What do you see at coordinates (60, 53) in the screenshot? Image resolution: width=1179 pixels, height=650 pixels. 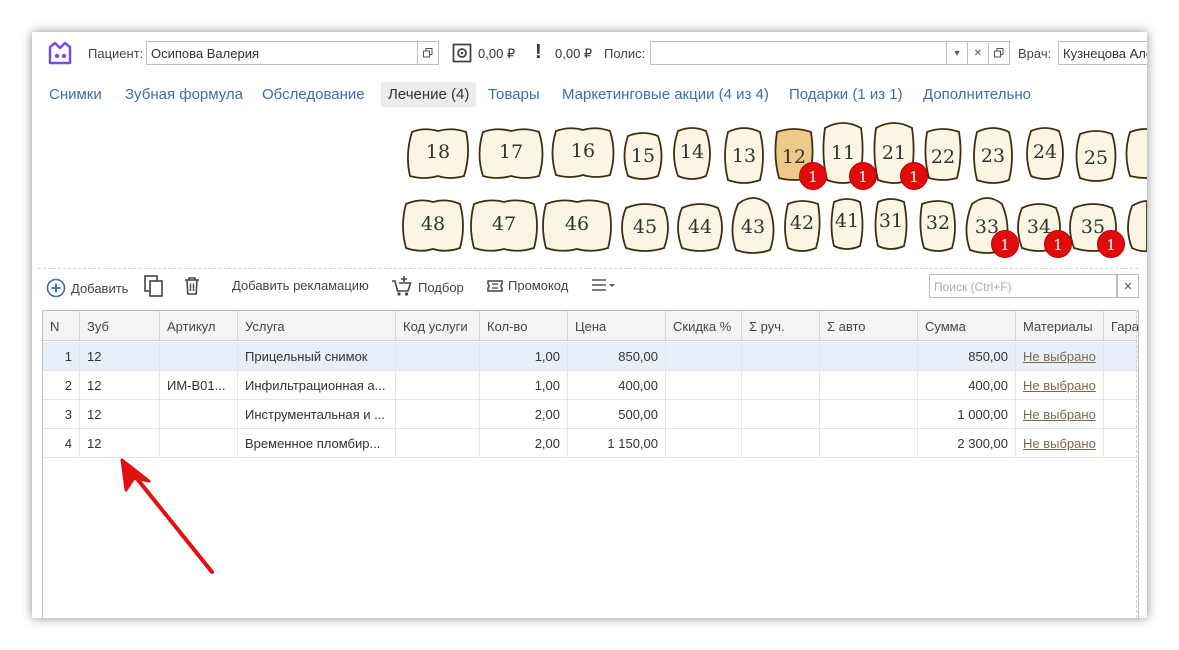 I see `app-logo-icon` at bounding box center [60, 53].